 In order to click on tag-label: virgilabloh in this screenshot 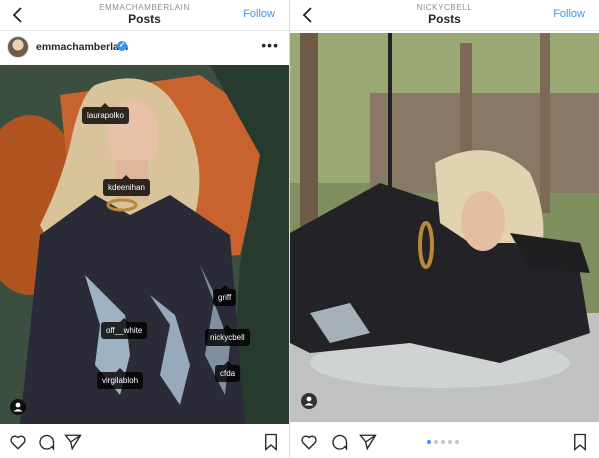, I will do `click(120, 378)`.